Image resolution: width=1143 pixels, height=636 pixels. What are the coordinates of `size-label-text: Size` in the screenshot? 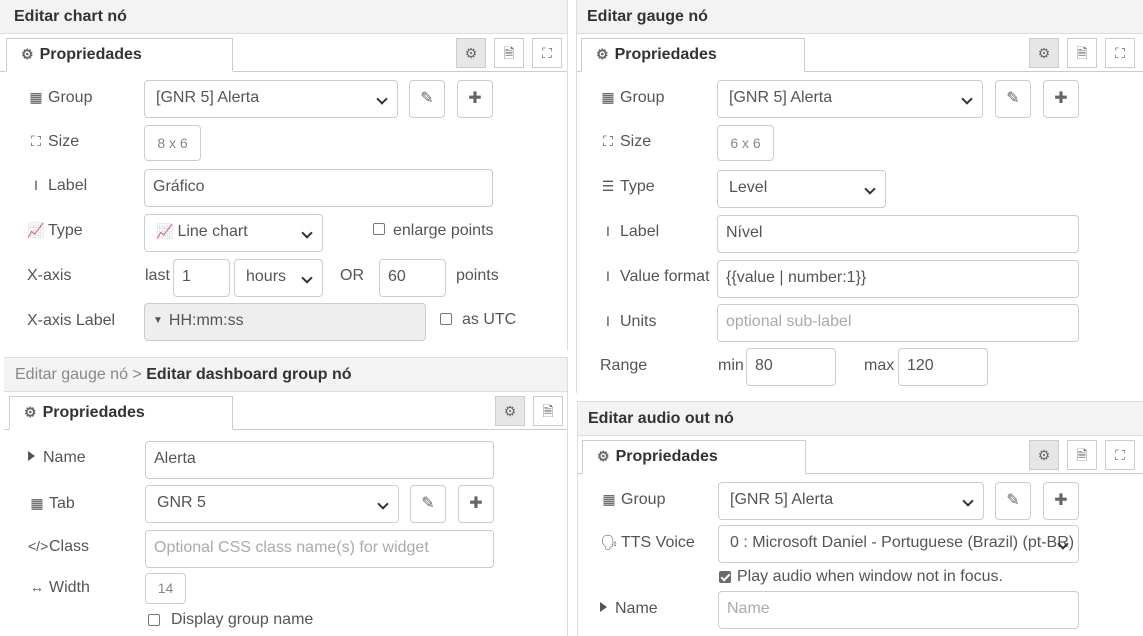 It's located at (64, 141).